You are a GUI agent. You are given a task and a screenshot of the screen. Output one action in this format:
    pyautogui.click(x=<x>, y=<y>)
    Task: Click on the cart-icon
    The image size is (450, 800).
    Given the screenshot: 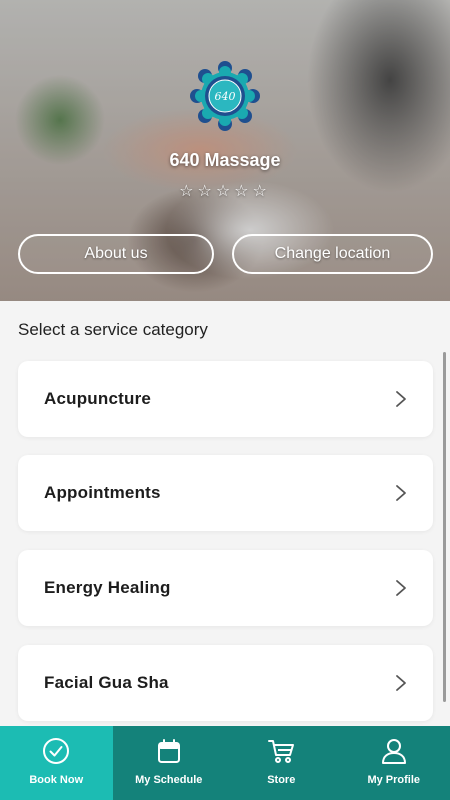 What is the action you would take?
    pyautogui.click(x=281, y=751)
    